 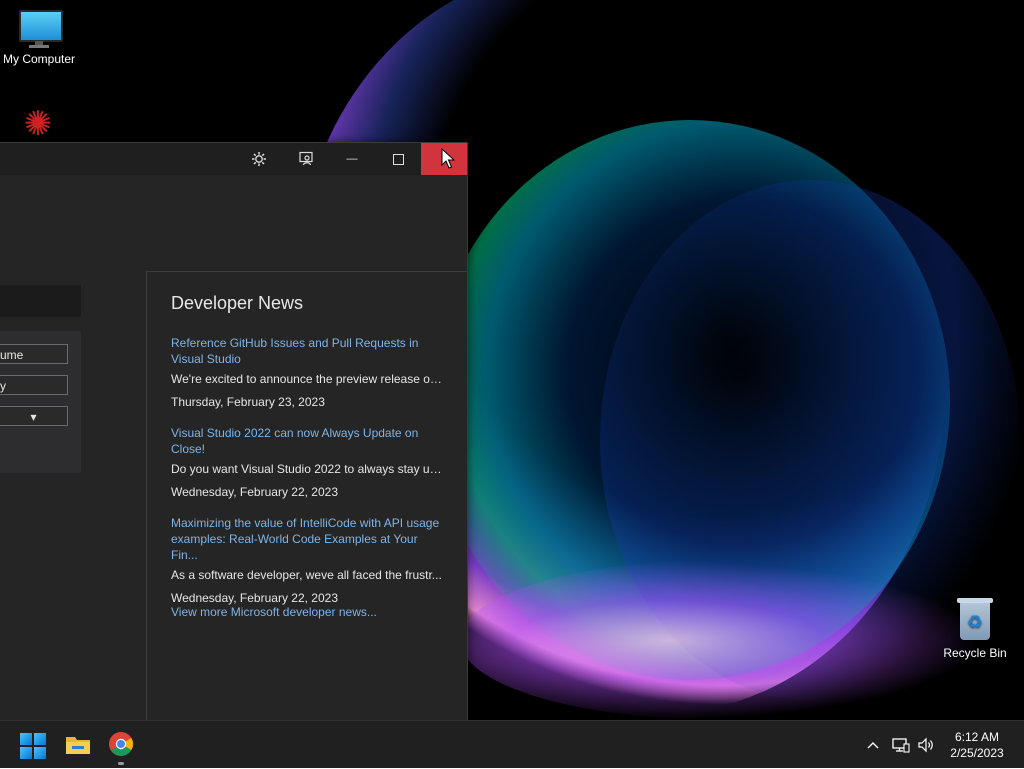 I want to click on chrome-button, so click(x=122, y=745).